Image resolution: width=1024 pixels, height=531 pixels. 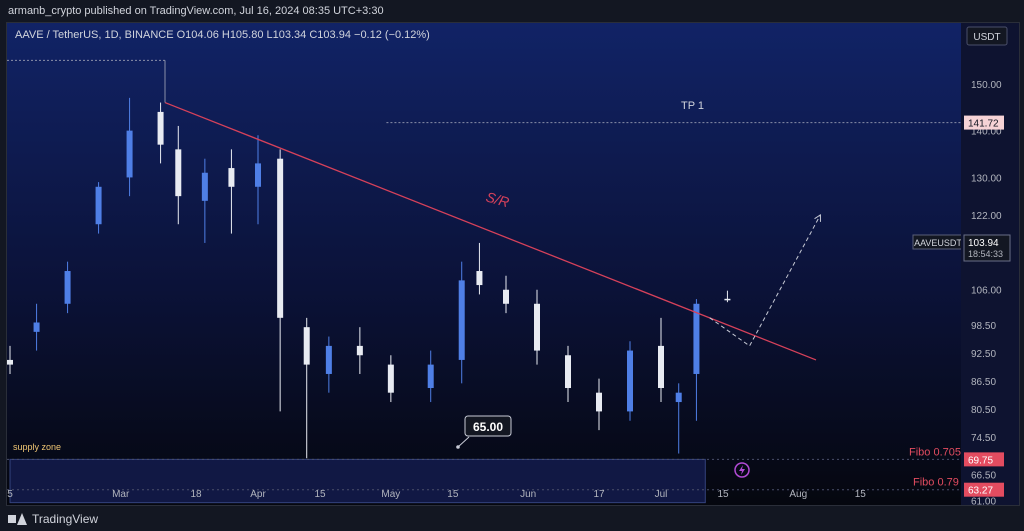 What do you see at coordinates (392, 35) in the screenshot?
I see `legend-change: −0.12 (−0.12%)` at bounding box center [392, 35].